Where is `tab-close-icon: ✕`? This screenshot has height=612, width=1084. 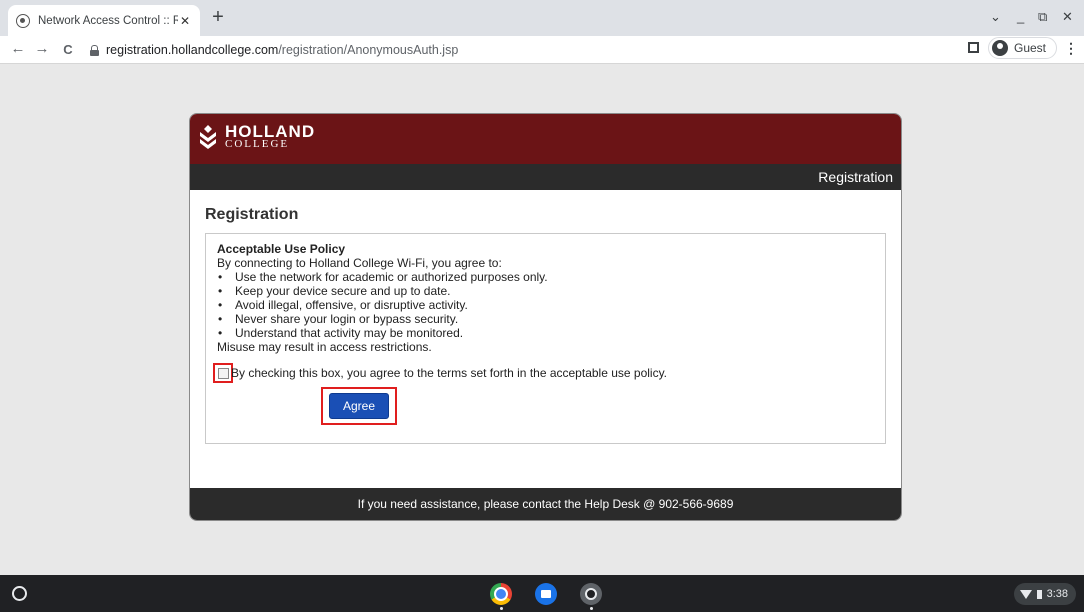 tab-close-icon: ✕ is located at coordinates (185, 21).